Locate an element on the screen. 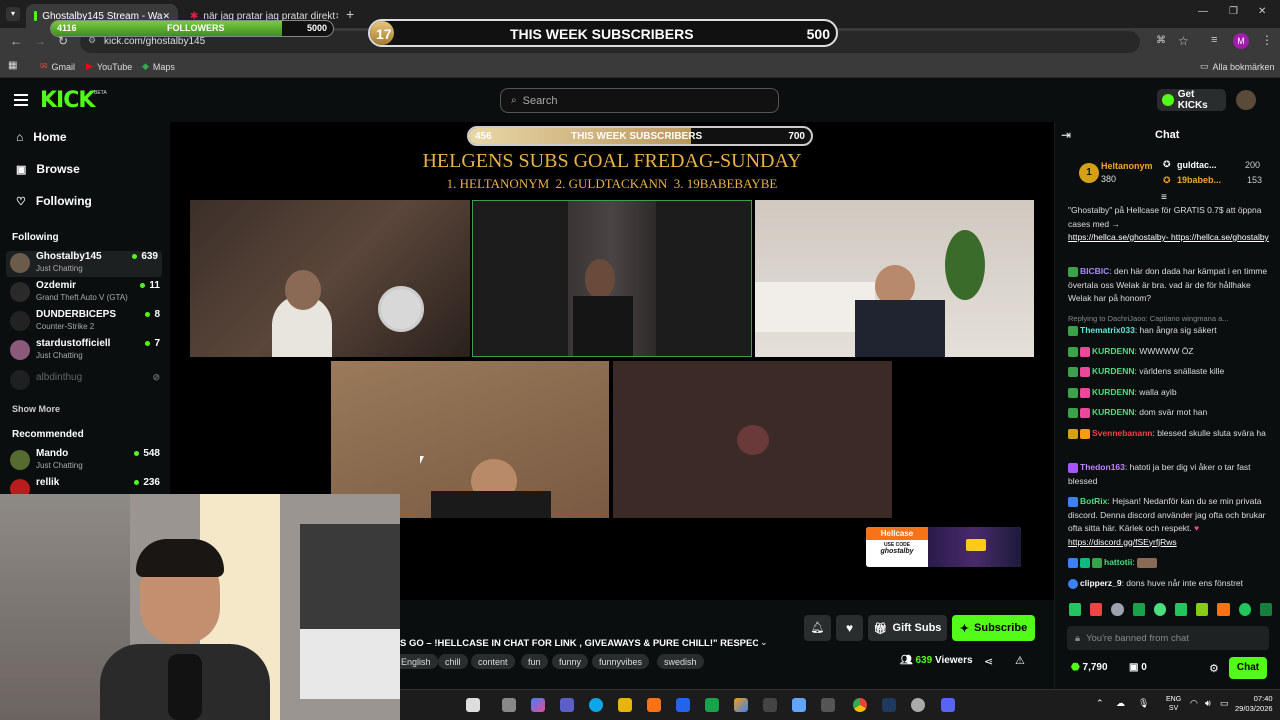  gift-subs-button: 🎁︎ Gift Subs is located at coordinates (907, 628).